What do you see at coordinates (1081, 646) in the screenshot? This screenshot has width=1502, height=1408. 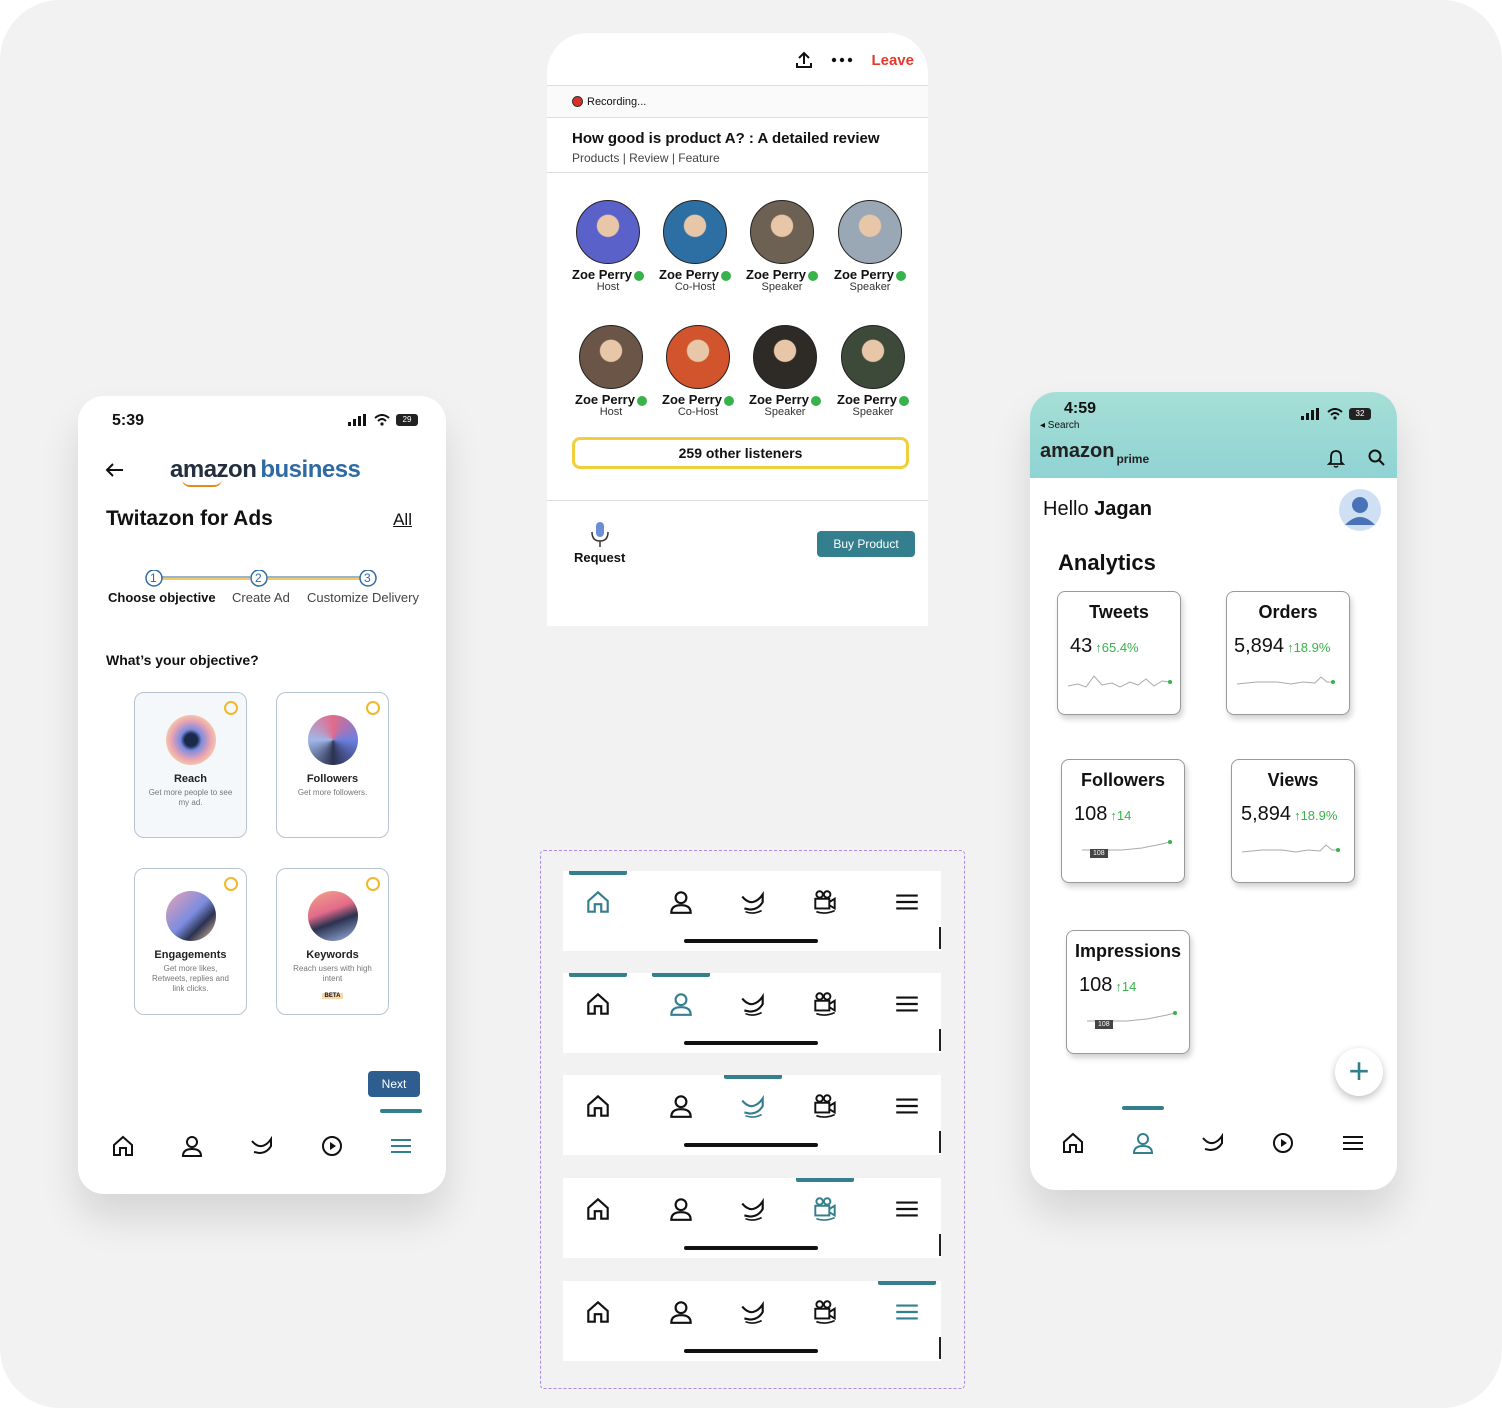 I see `card-value: 43` at bounding box center [1081, 646].